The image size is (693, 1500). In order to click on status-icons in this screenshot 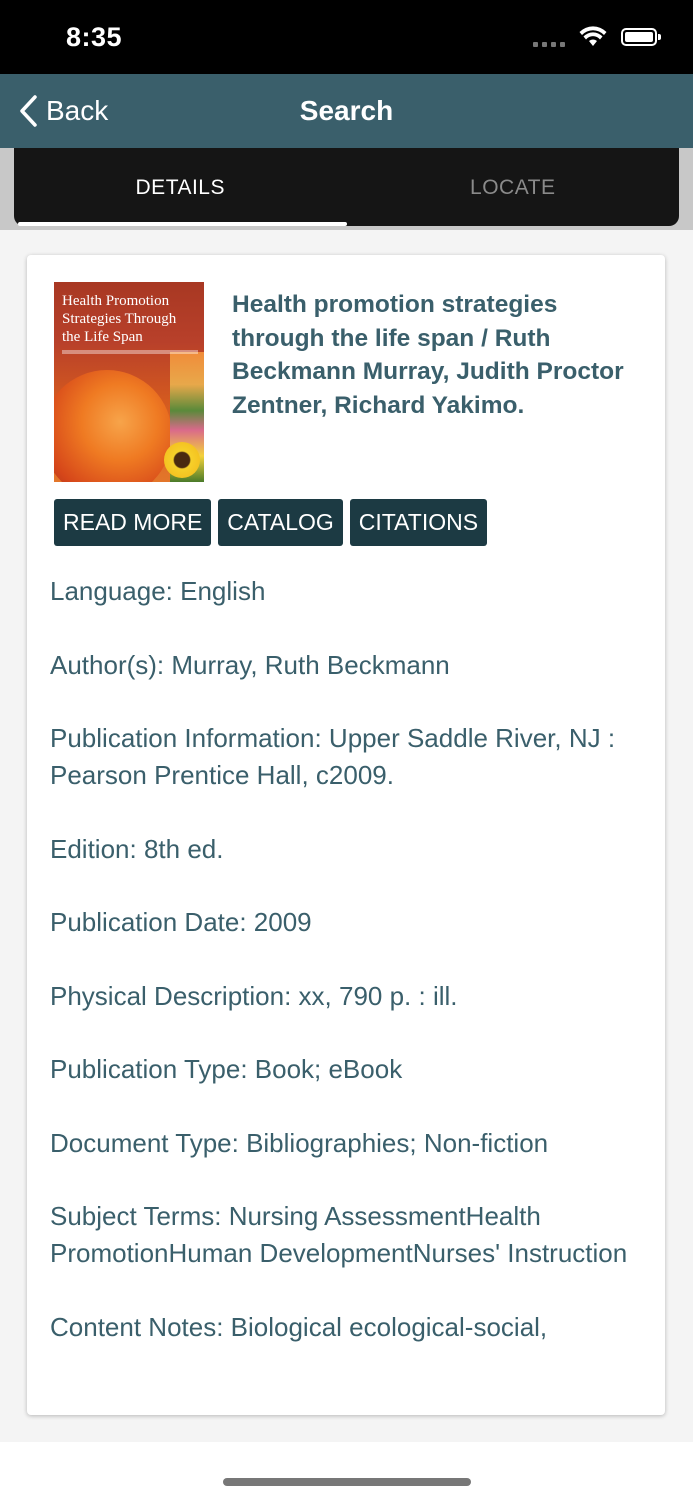, I will do `click(597, 37)`.